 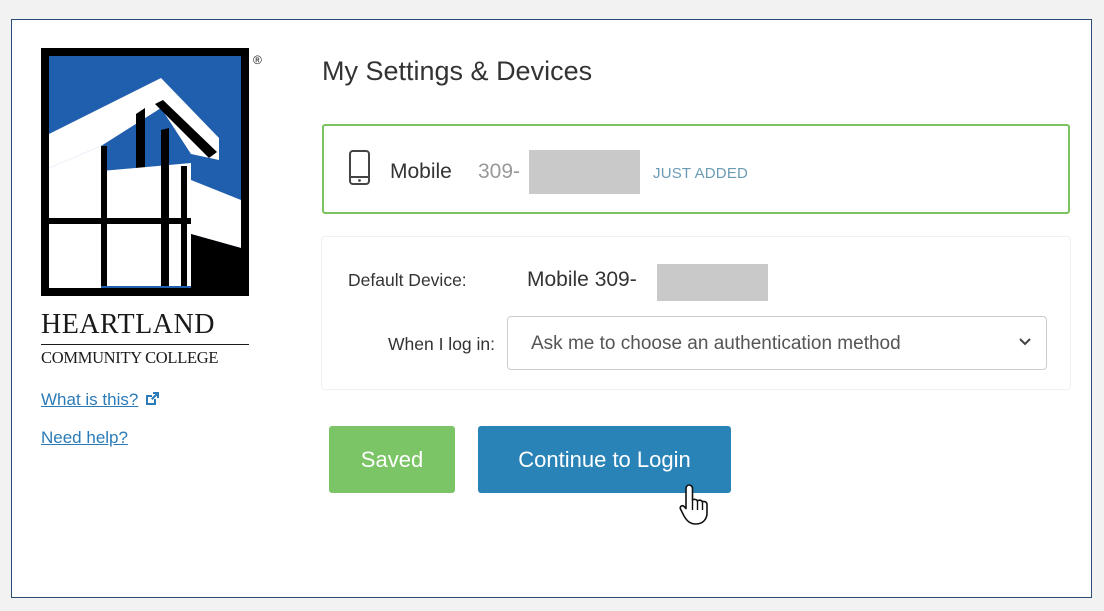 What do you see at coordinates (421, 171) in the screenshot?
I see `device-type: Mobile` at bounding box center [421, 171].